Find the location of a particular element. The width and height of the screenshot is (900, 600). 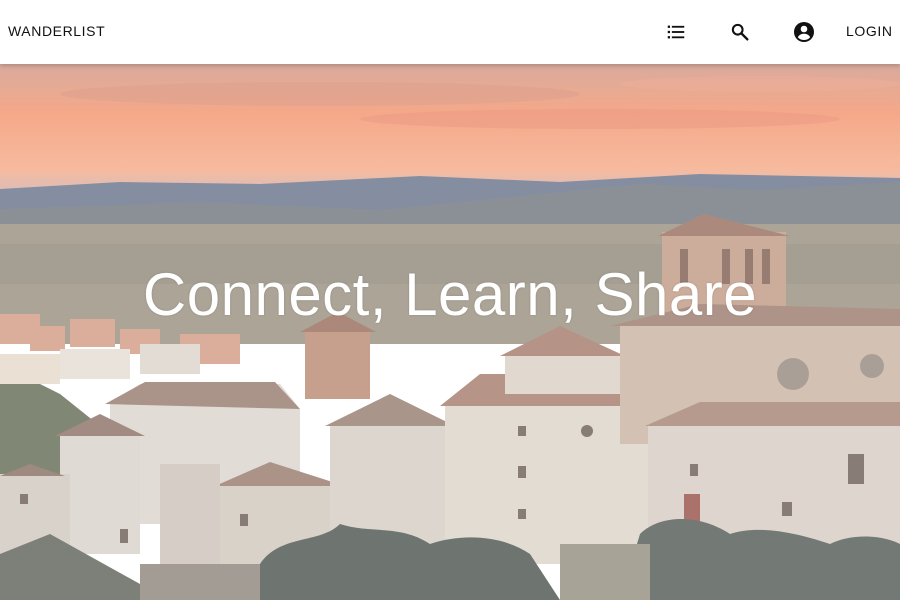

top-app-bar: WANDERLIST LOGIN is located at coordinates (450, 32).